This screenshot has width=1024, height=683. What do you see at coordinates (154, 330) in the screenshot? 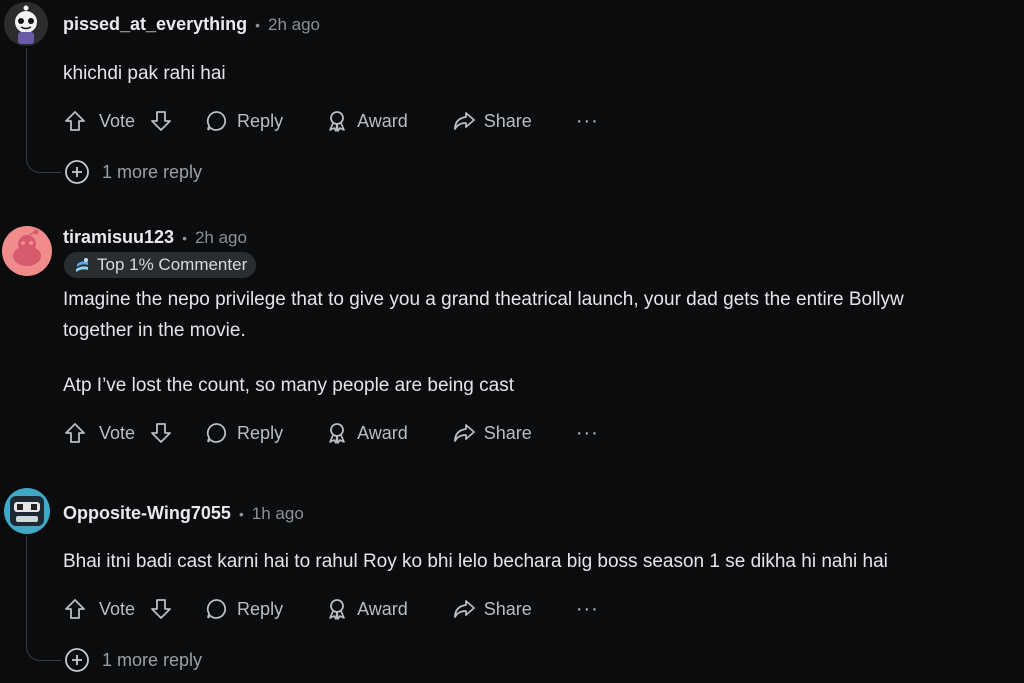
I see `comment-body-line: together in the movie.` at bounding box center [154, 330].